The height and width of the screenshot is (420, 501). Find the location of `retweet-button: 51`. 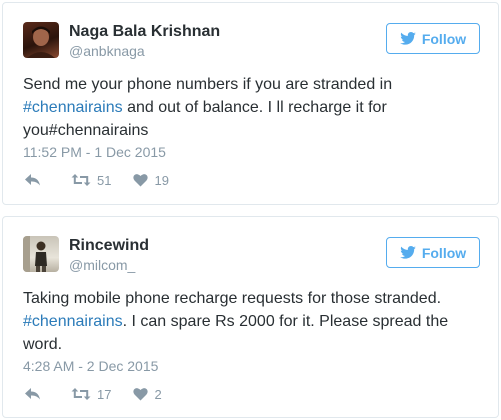

retweet-button: 51 is located at coordinates (91, 180).